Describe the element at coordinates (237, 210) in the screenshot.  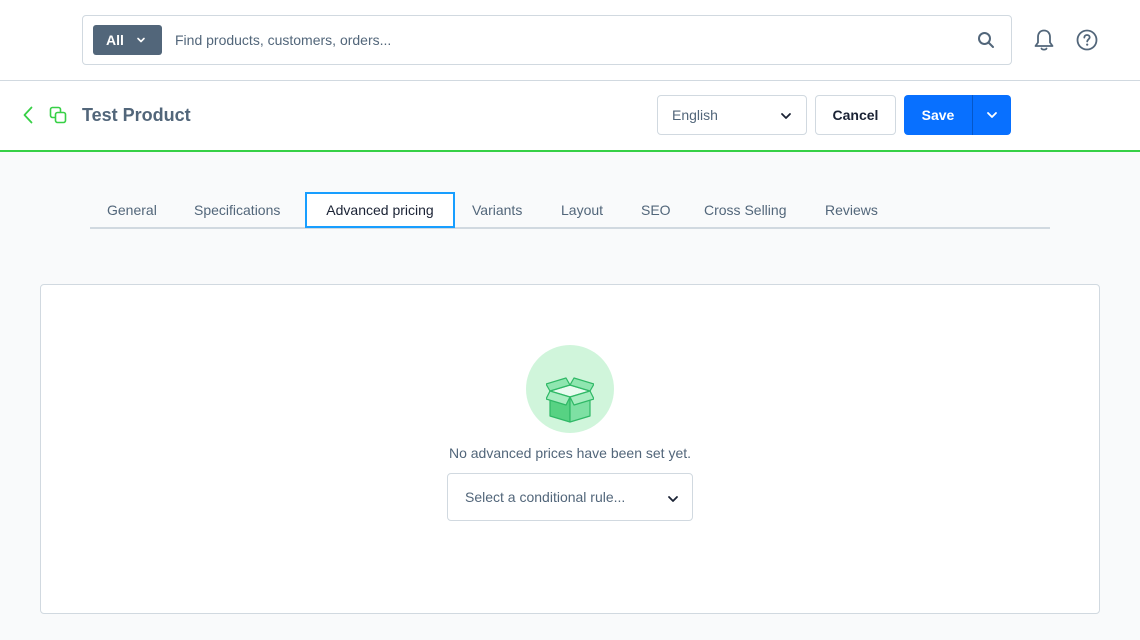
I see `tab-specifications: Specifications` at that location.